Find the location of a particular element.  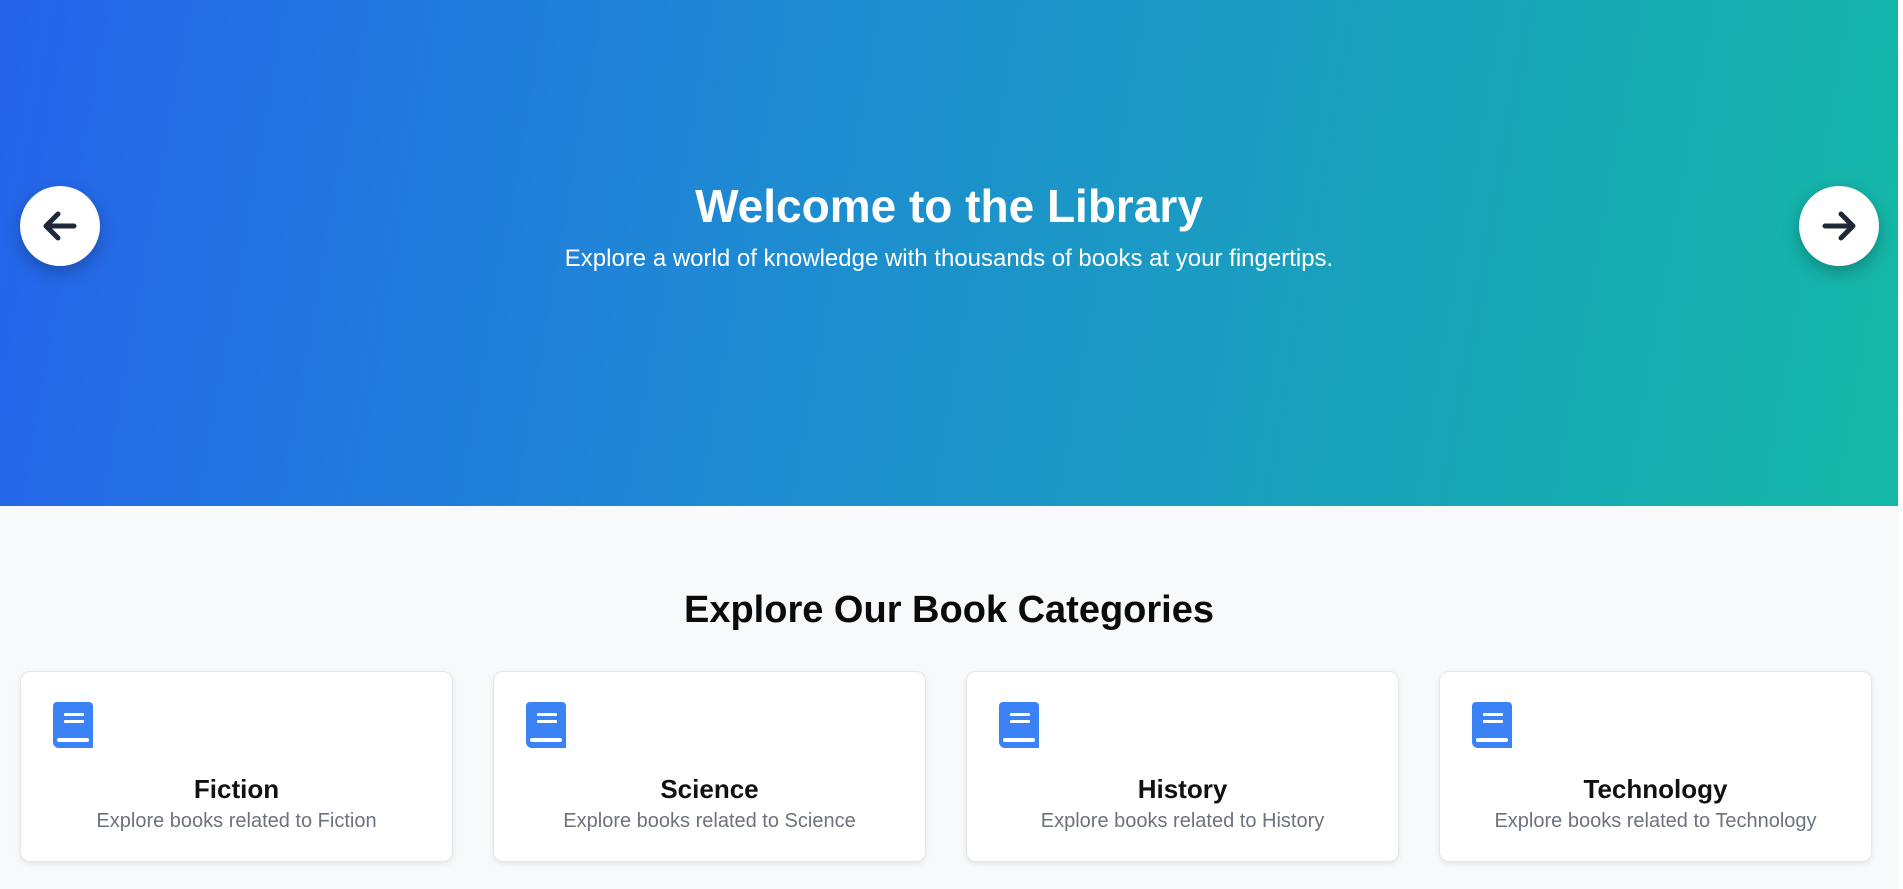

category-description: Explore books related to Science is located at coordinates (709, 821).